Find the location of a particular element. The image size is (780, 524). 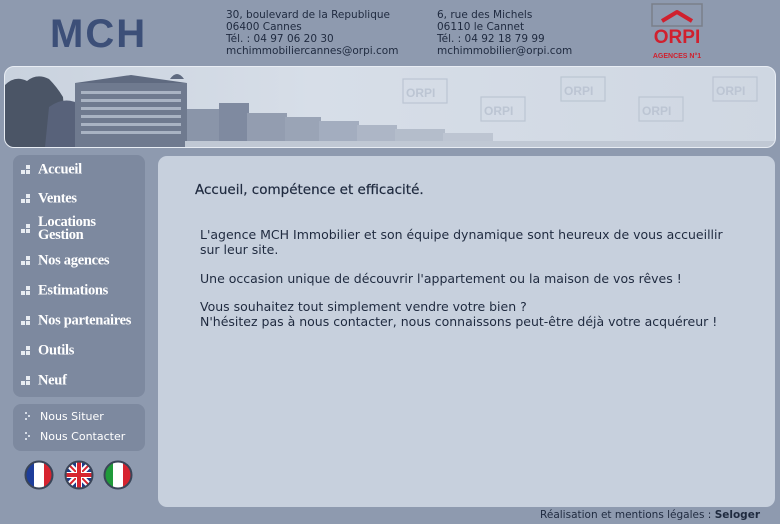

nav-item-nous-situer: Nous Situer is located at coordinates (79, 417).